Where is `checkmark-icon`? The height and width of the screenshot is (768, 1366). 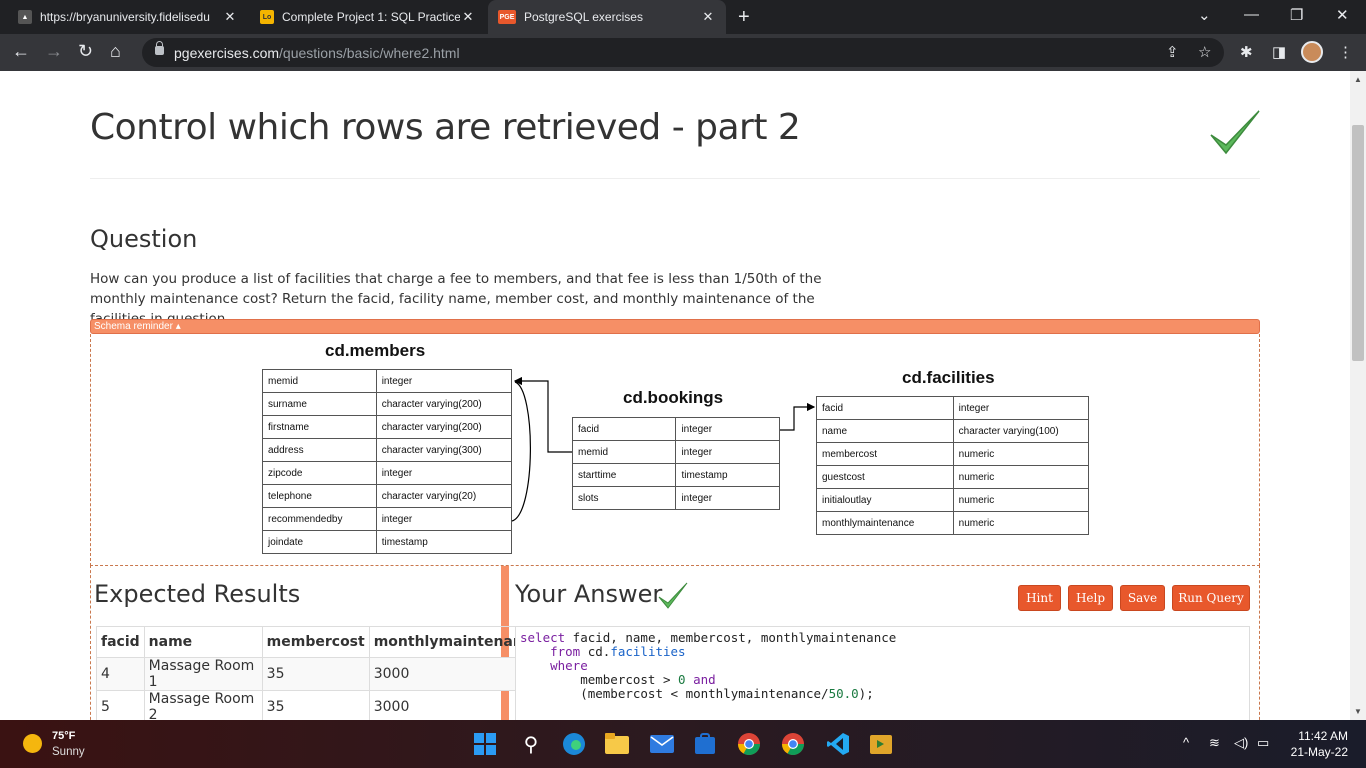 checkmark-icon is located at coordinates (1235, 132).